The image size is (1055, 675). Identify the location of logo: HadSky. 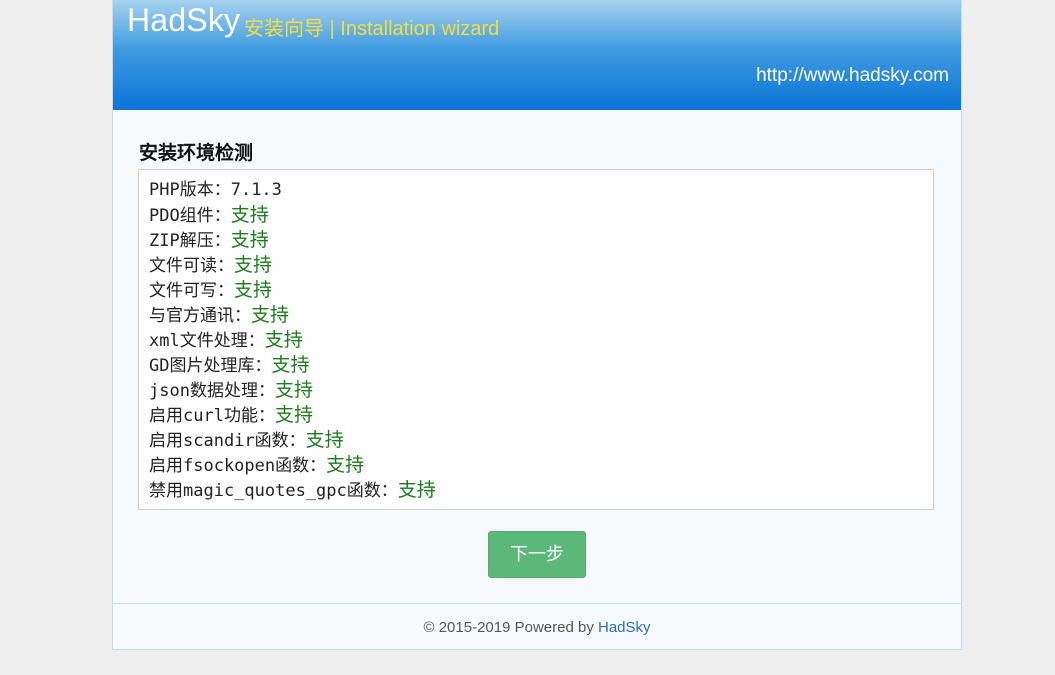
(184, 20).